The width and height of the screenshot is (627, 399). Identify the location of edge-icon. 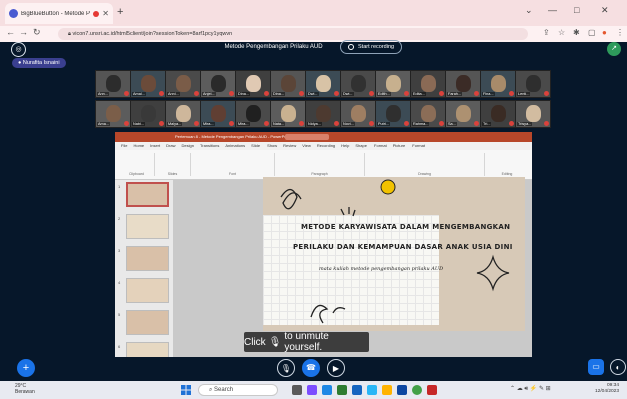
(327, 390).